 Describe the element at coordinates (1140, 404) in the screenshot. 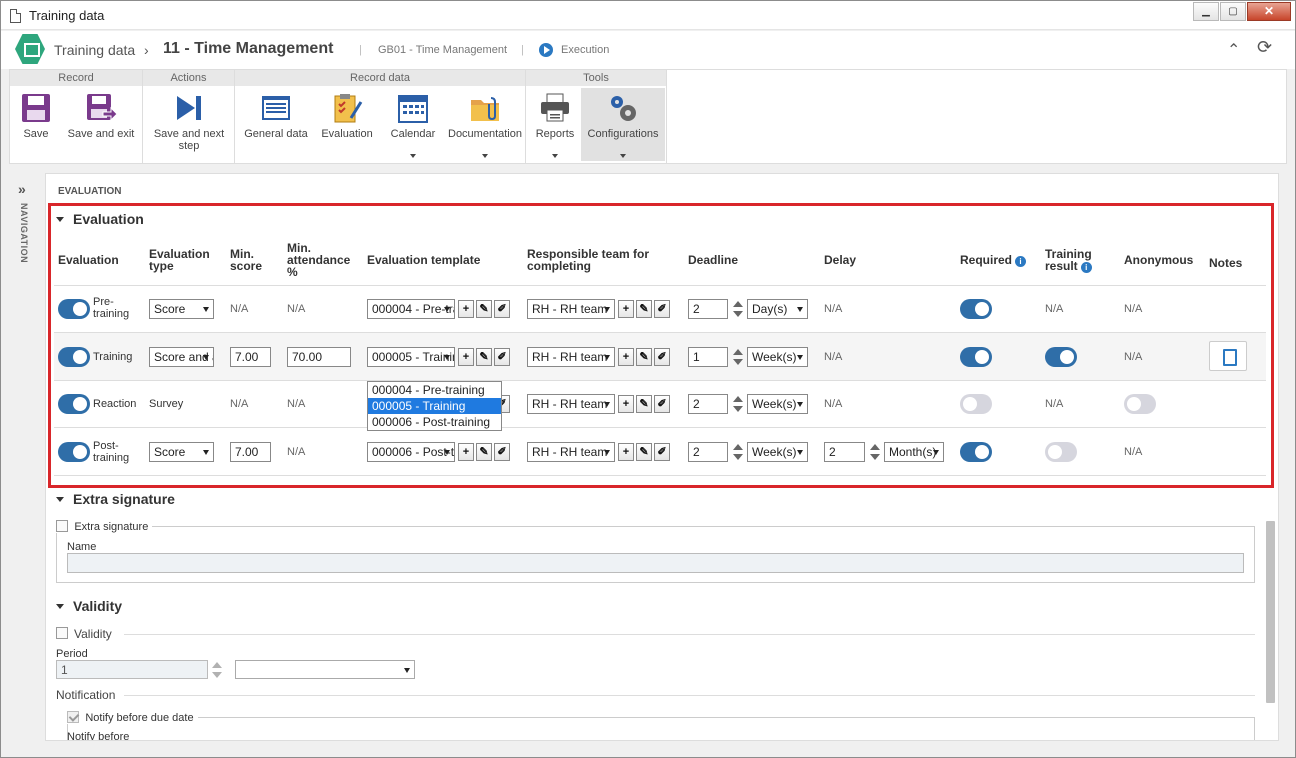

I see `anonymous-toggle` at that location.